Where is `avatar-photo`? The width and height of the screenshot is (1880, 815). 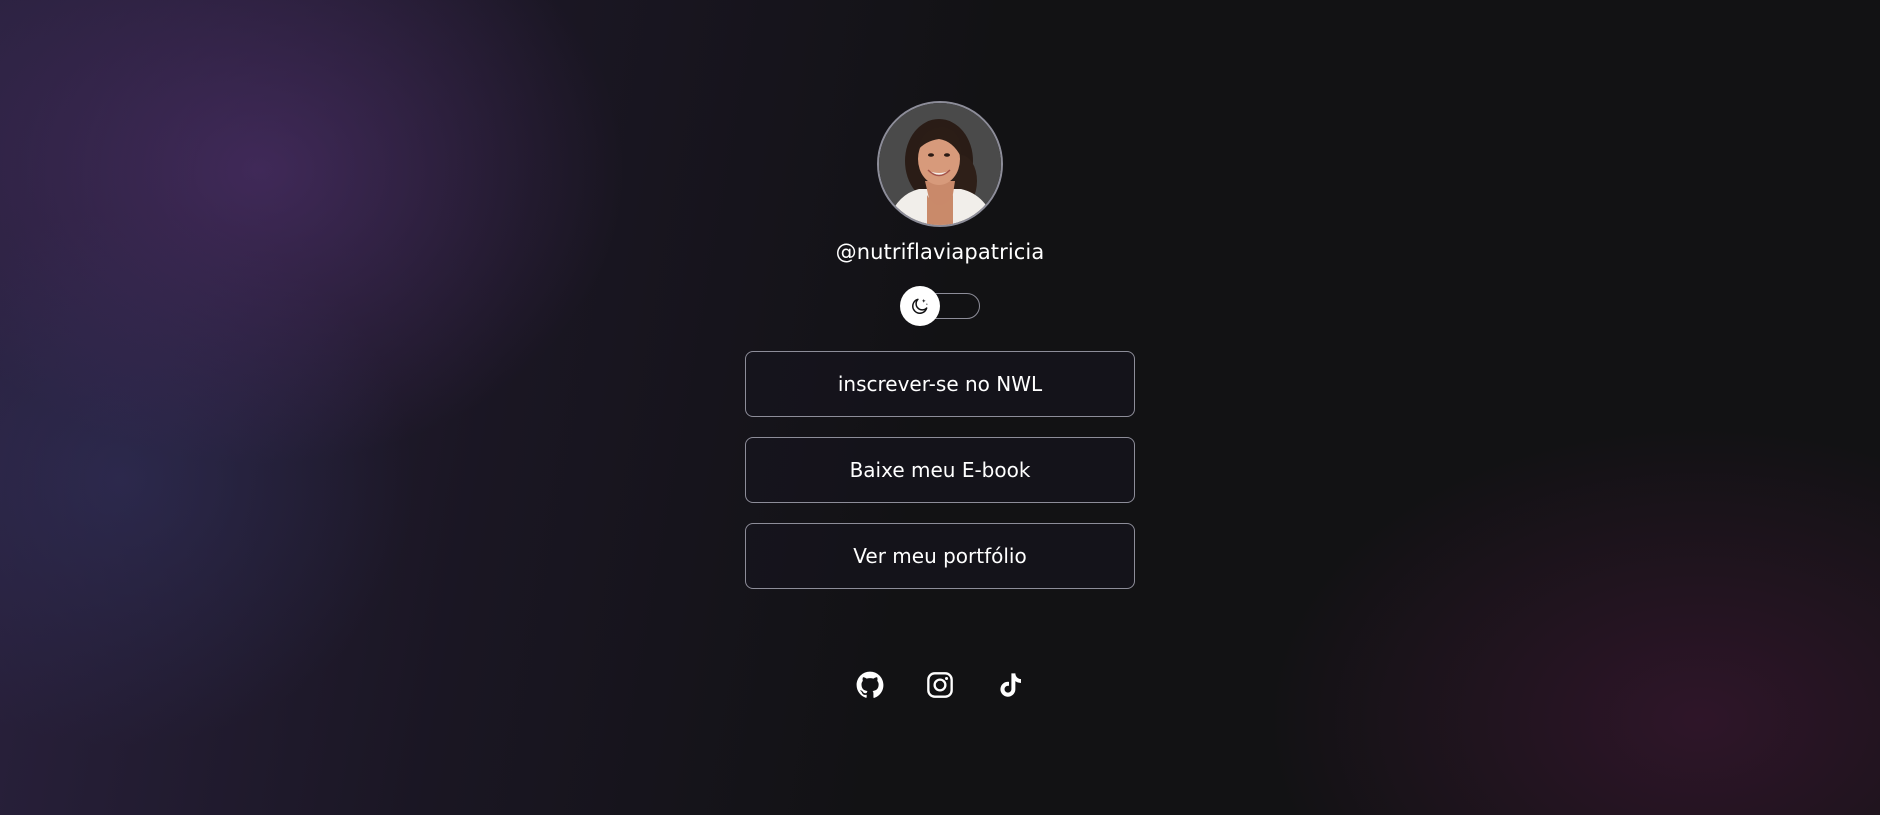
avatar-photo is located at coordinates (940, 164).